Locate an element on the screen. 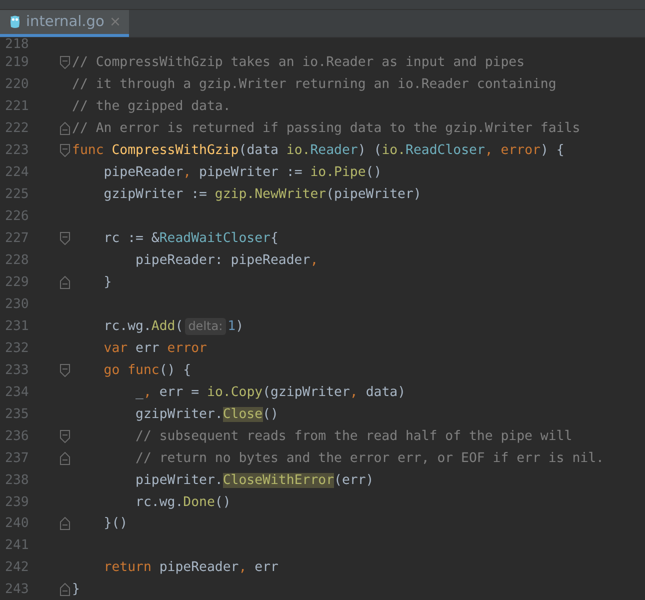  line-number: 221 is located at coordinates (17, 106).